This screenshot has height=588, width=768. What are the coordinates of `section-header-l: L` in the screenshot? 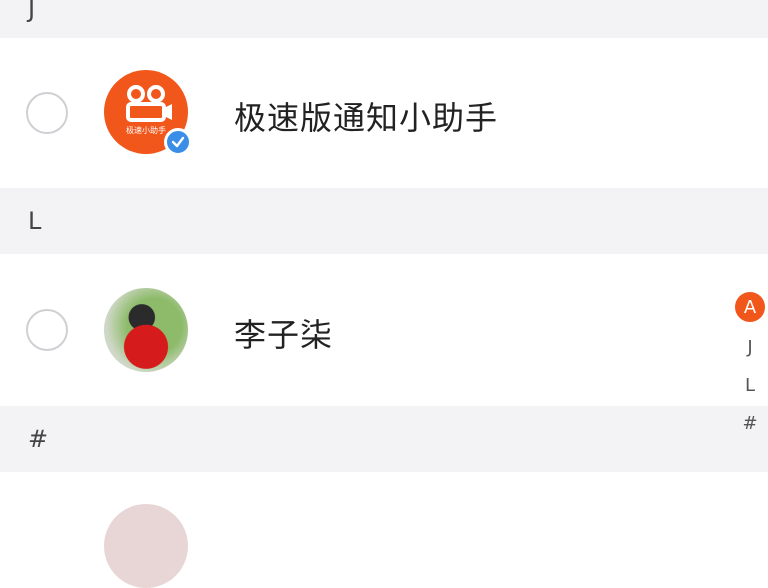 It's located at (384, 221).